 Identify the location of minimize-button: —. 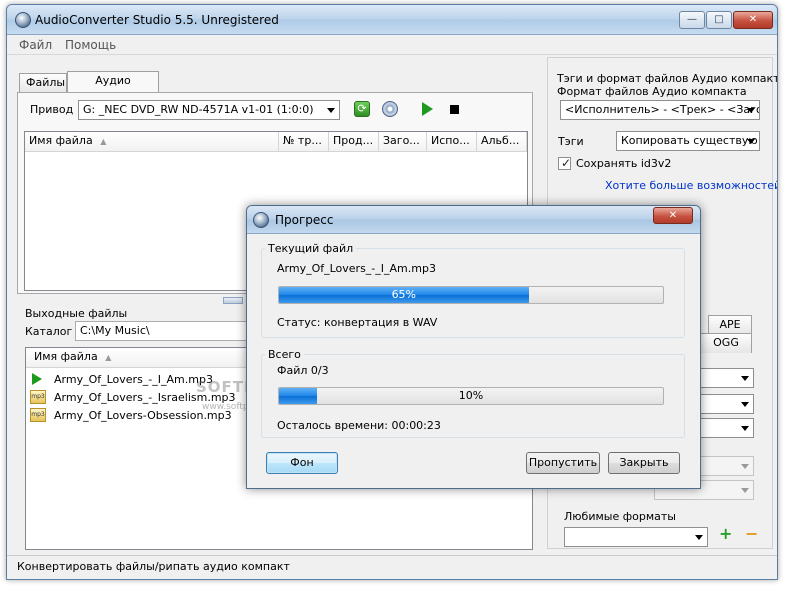
(692, 20).